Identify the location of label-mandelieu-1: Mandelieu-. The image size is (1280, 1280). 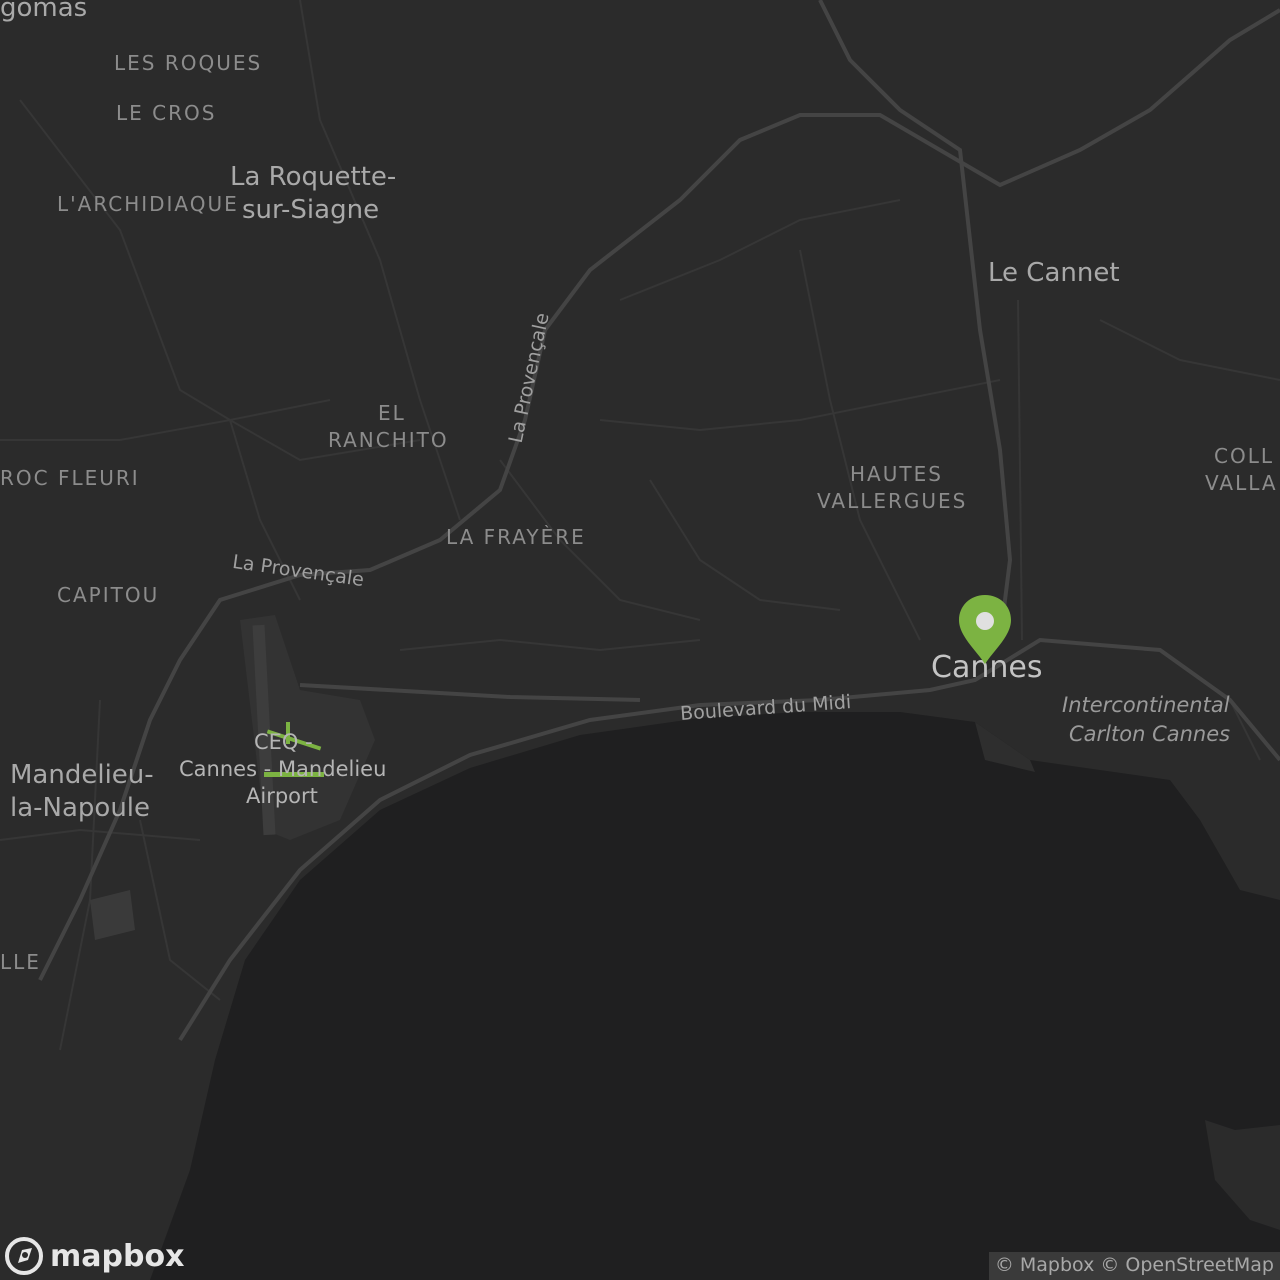
(82, 775).